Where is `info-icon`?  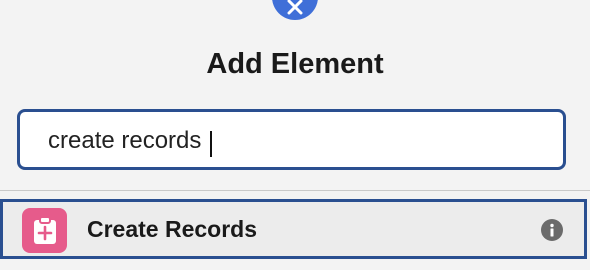 info-icon is located at coordinates (552, 230).